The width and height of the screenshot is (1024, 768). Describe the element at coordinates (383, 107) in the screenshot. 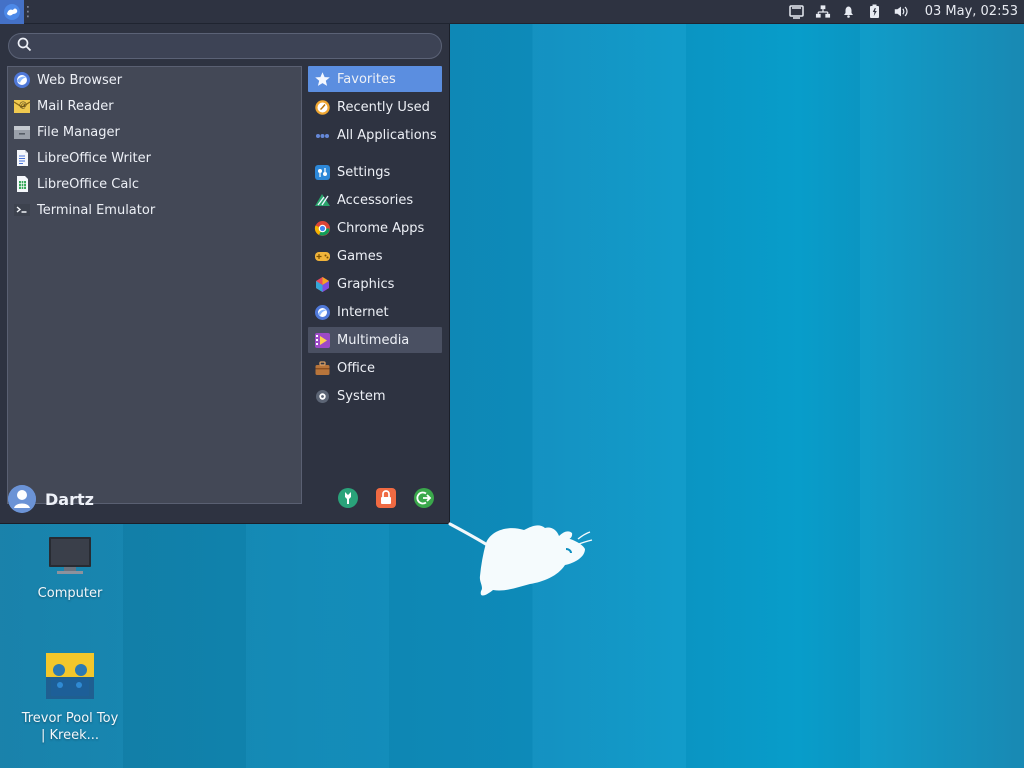

I see `category-label: Recently Used` at that location.